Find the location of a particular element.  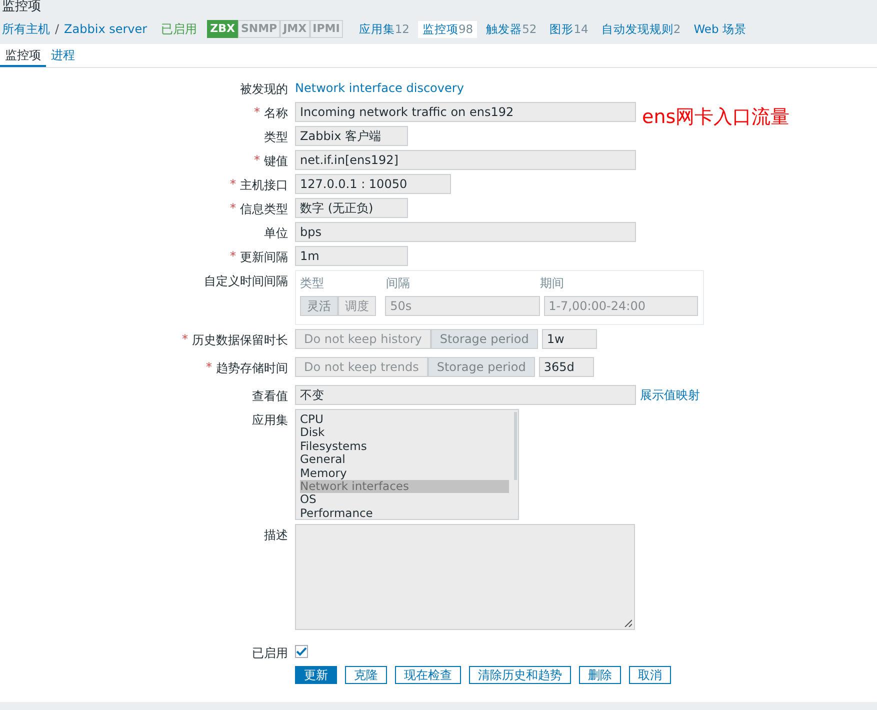

tab: 进程 is located at coordinates (63, 55).